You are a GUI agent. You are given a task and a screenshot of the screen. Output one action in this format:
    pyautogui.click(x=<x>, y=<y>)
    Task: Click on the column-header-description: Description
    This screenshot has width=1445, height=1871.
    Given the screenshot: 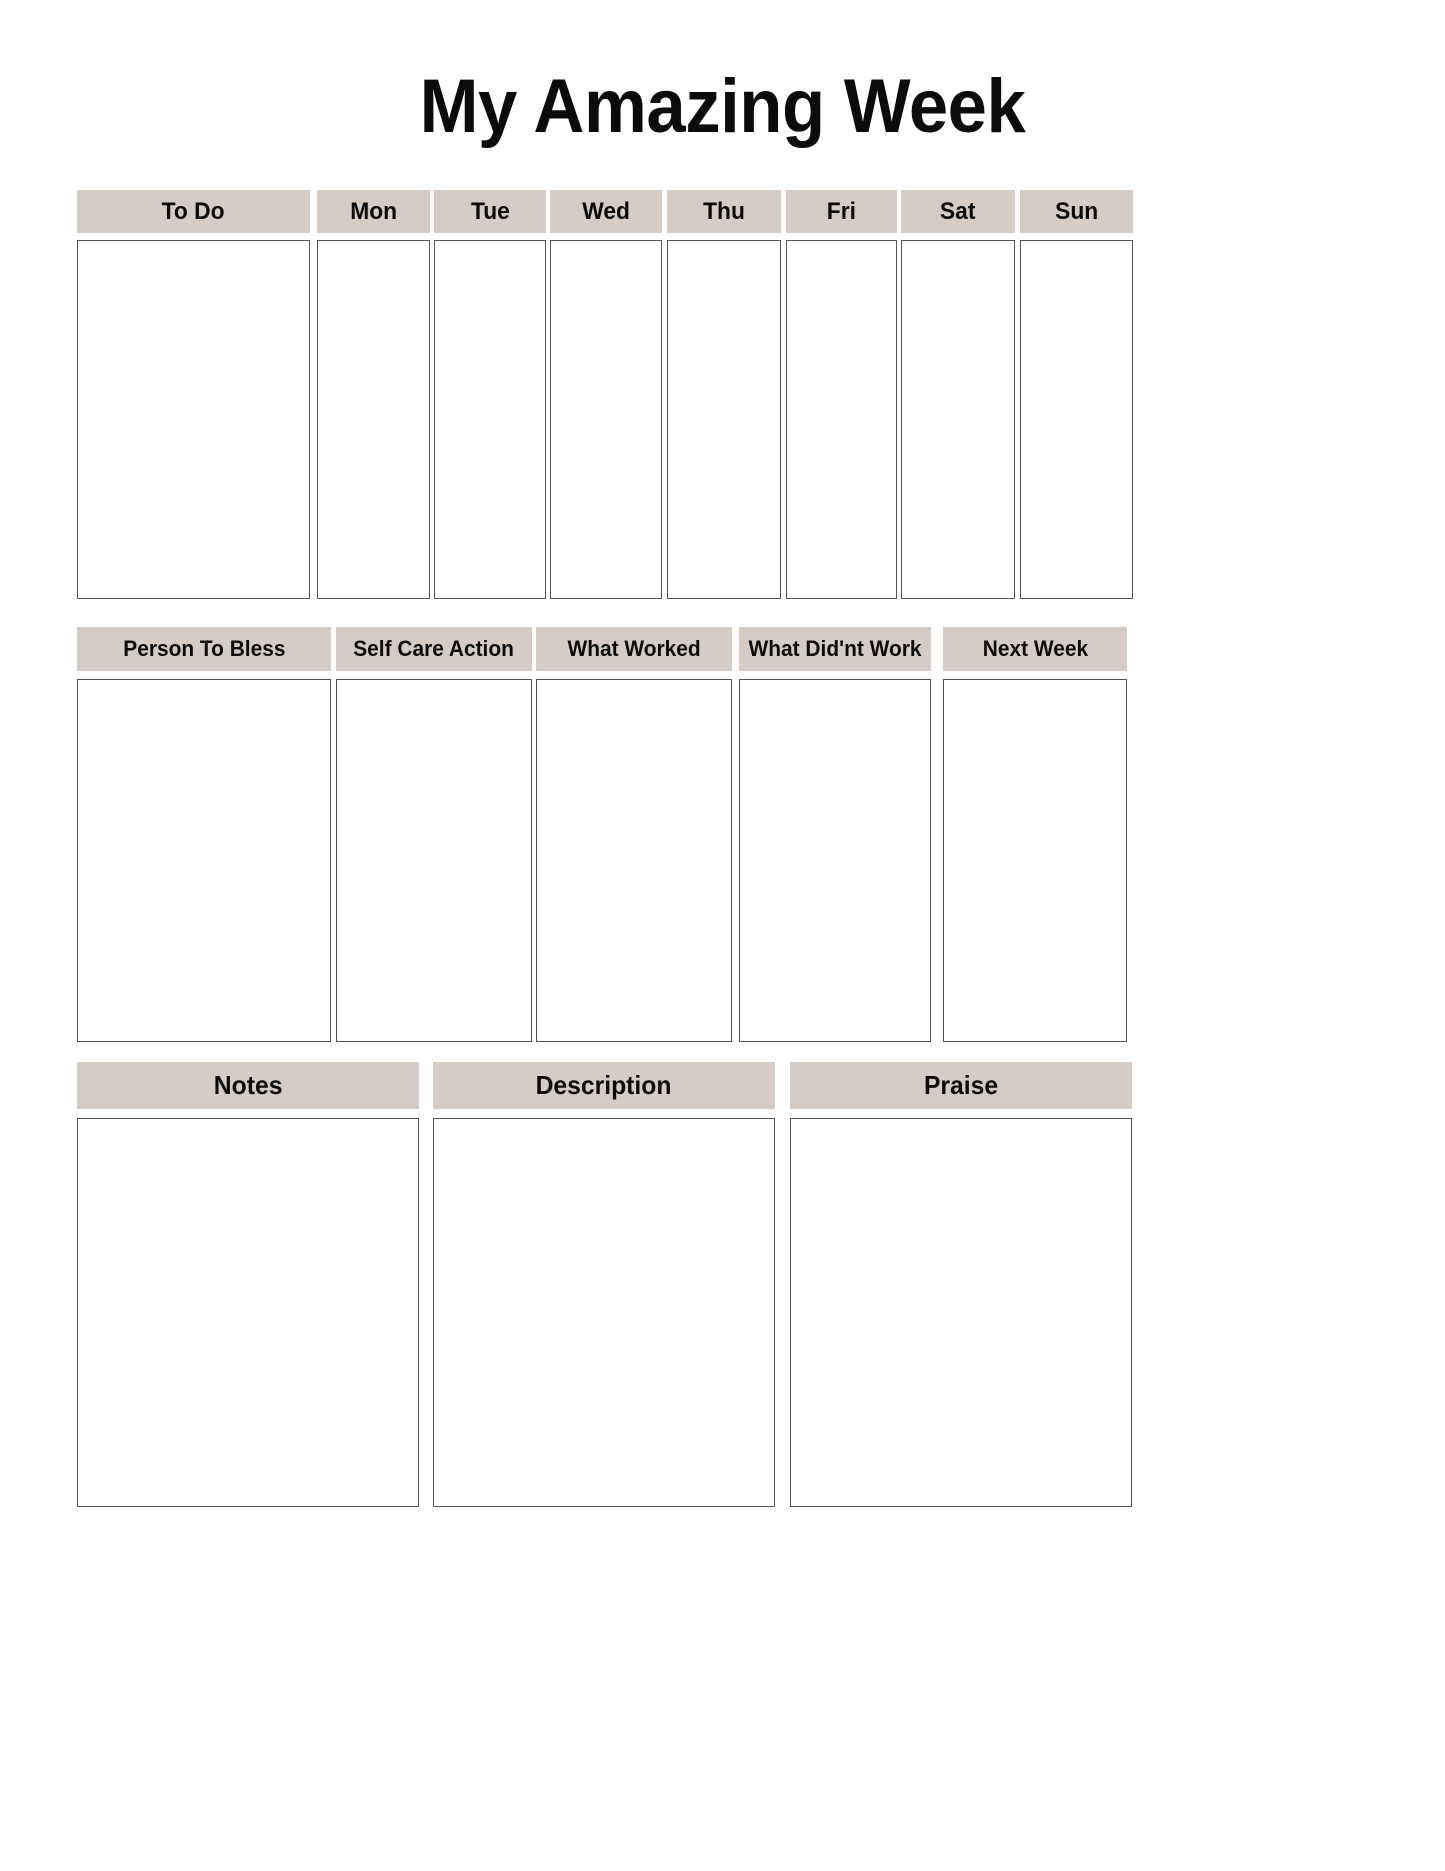 What is the action you would take?
    pyautogui.click(x=604, y=1085)
    